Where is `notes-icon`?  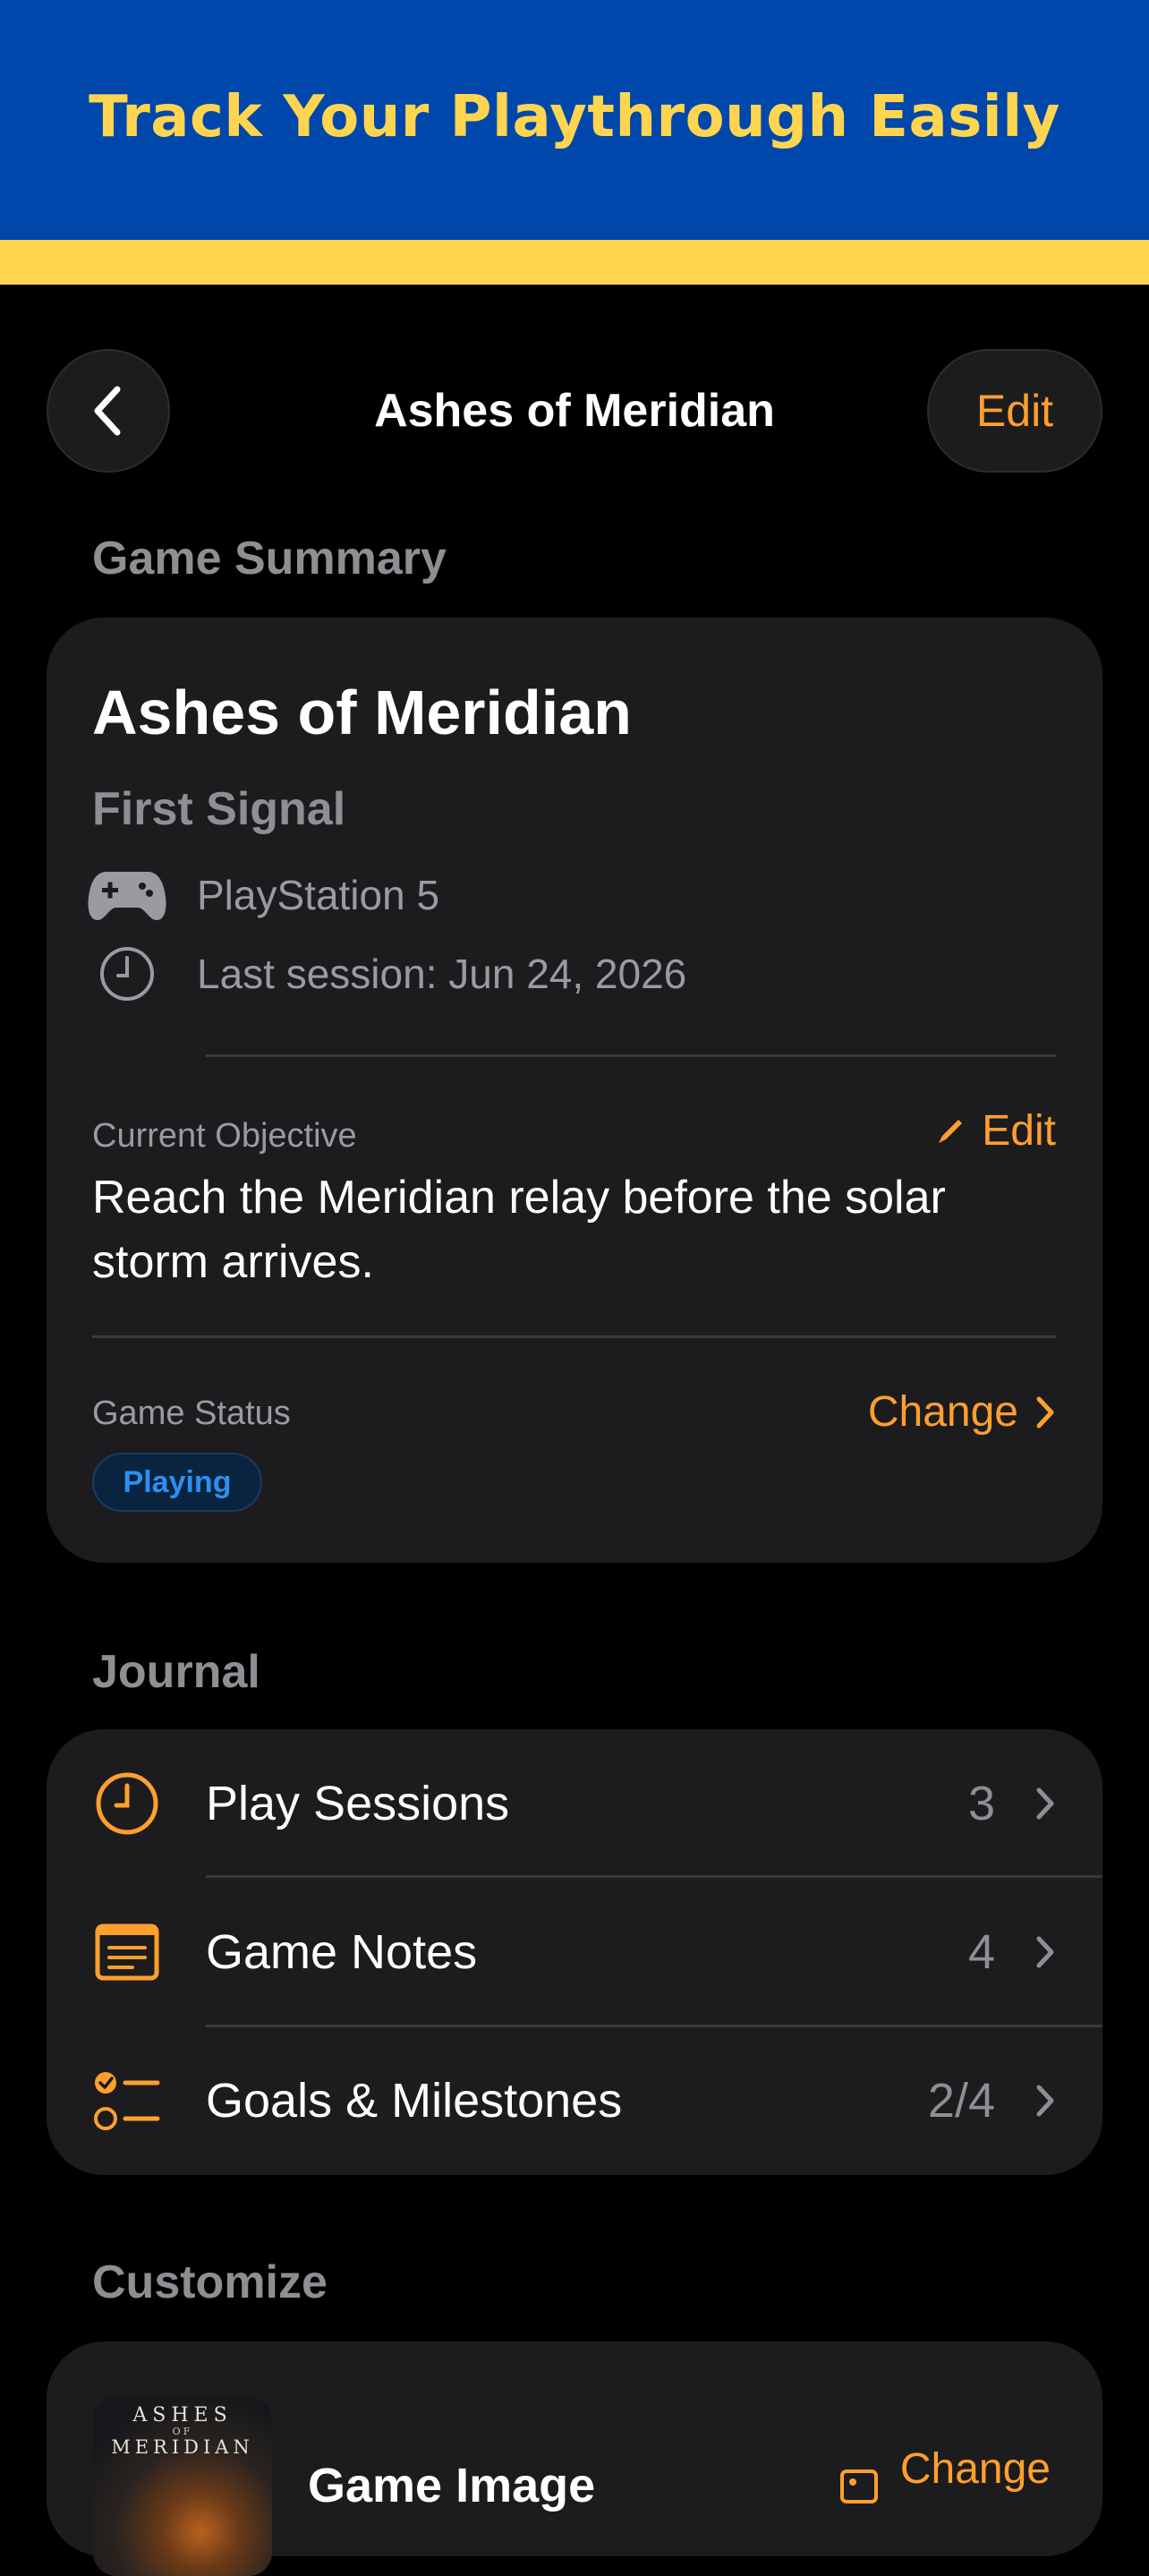 notes-icon is located at coordinates (127, 1952).